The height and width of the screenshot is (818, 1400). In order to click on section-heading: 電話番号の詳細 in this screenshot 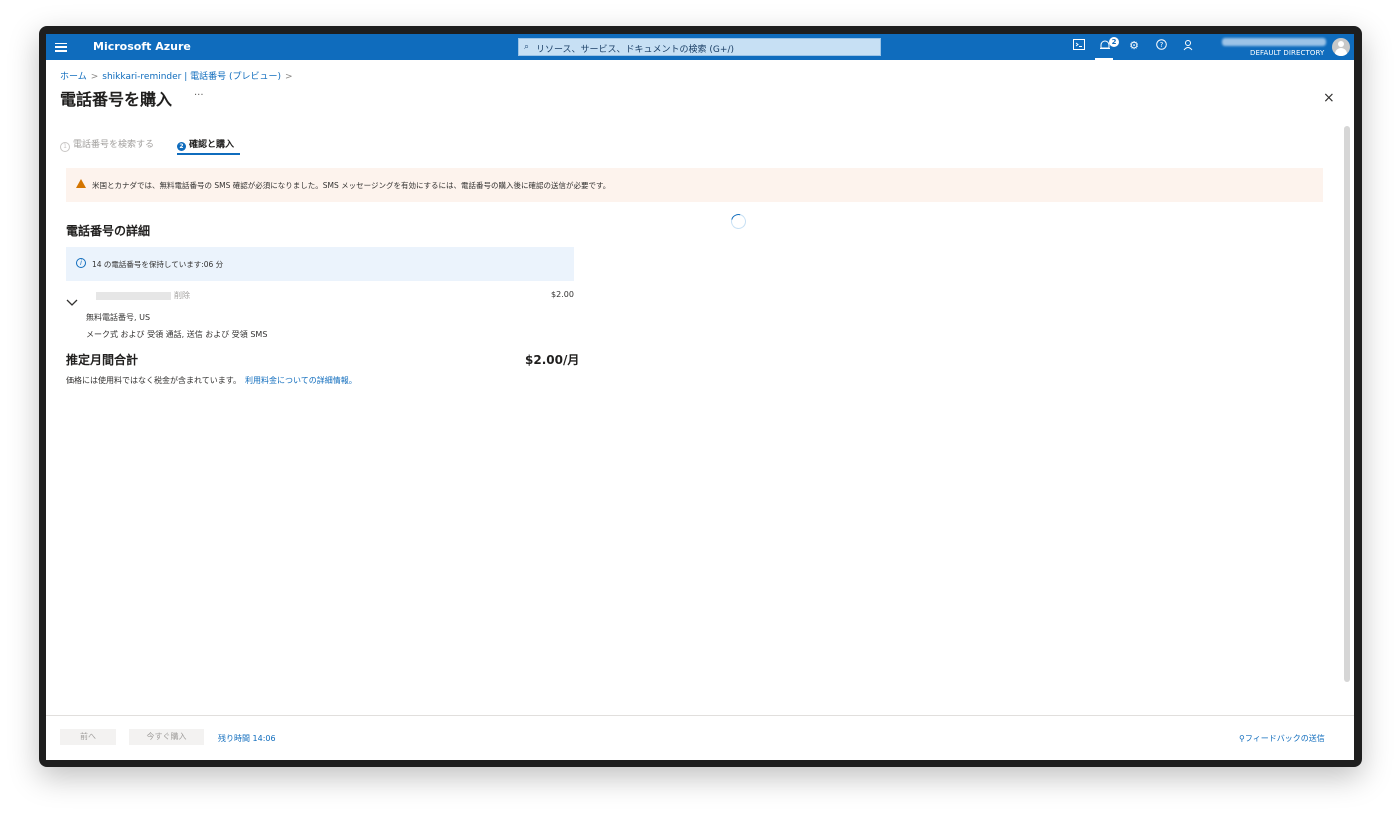, I will do `click(108, 231)`.